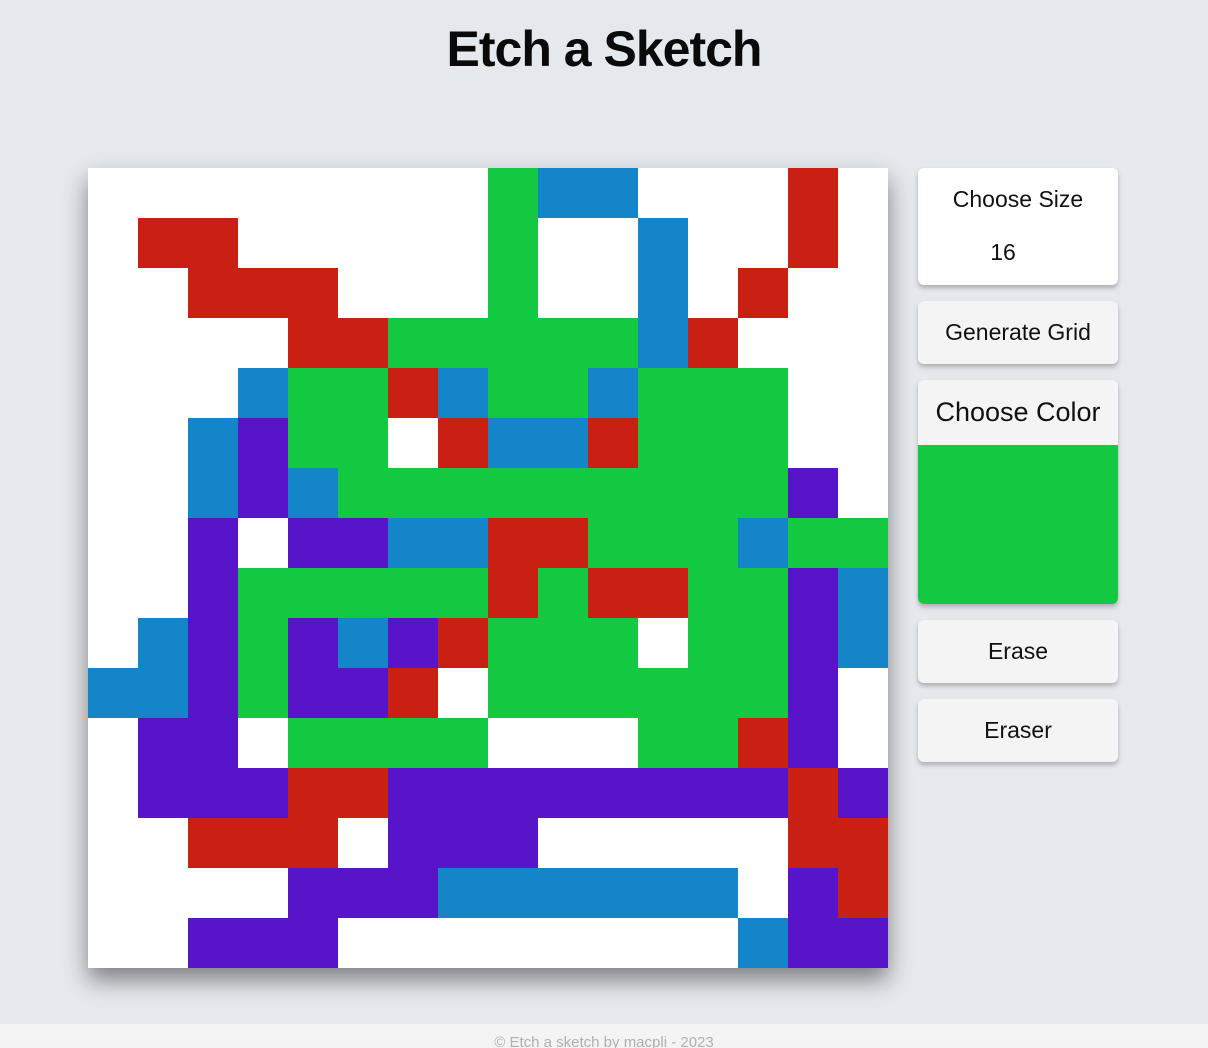 The image size is (1208, 1048). I want to click on color-picker-swatch, so click(1018, 524).